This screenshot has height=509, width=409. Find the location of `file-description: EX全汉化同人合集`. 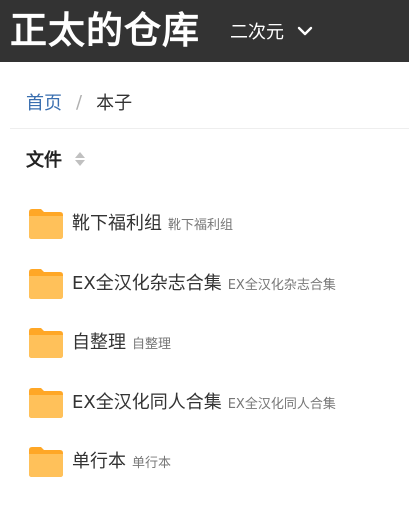

file-description: EX全汉化同人合集 is located at coordinates (281, 404).